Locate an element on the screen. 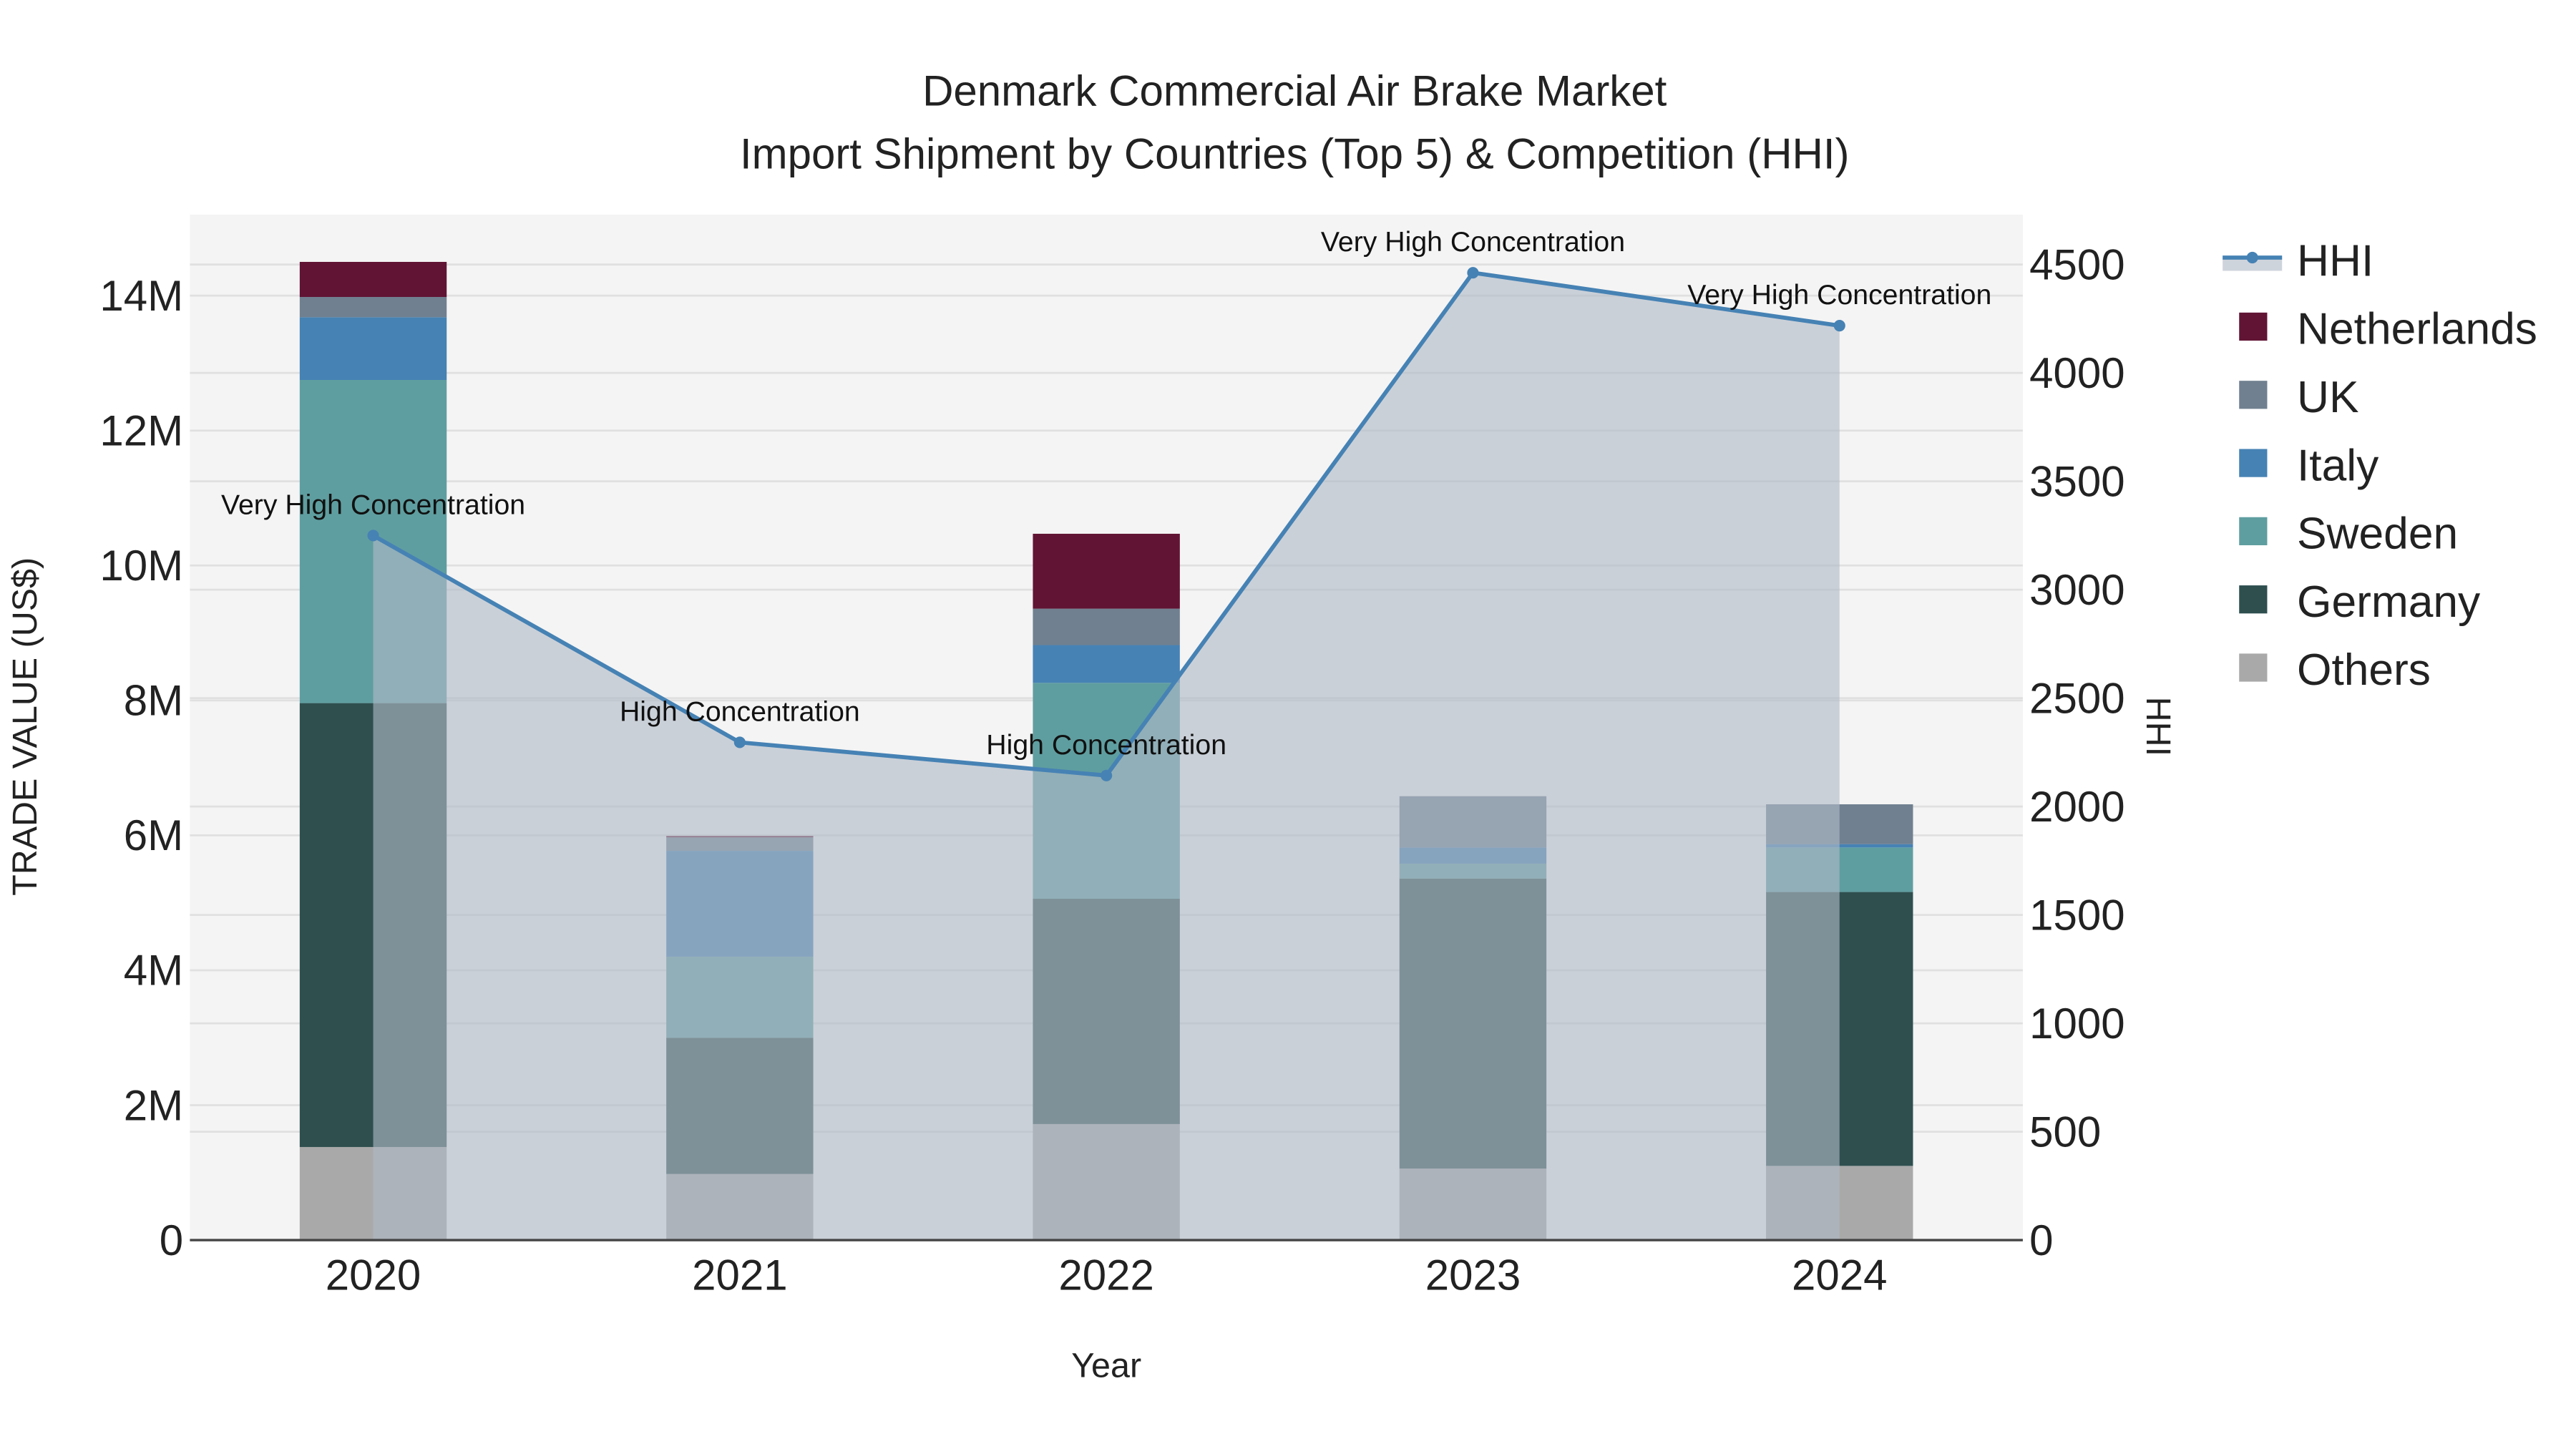 This screenshot has height=1449, width=2576. legend-label: UK is located at coordinates (2328, 397).